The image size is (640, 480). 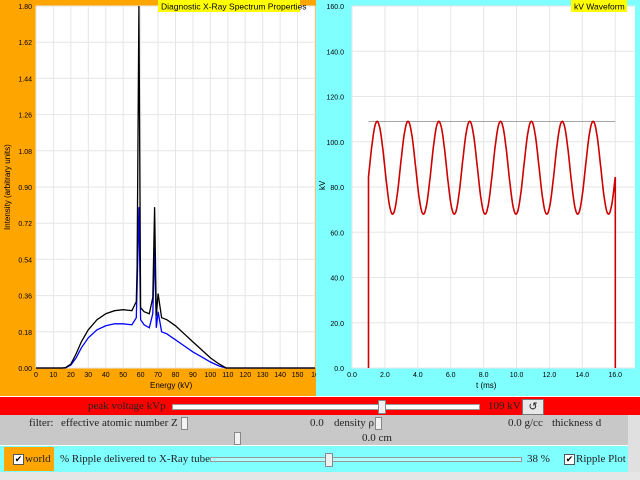 What do you see at coordinates (36, 375) in the screenshot?
I see `spectrum-xtick-label: 0` at bounding box center [36, 375].